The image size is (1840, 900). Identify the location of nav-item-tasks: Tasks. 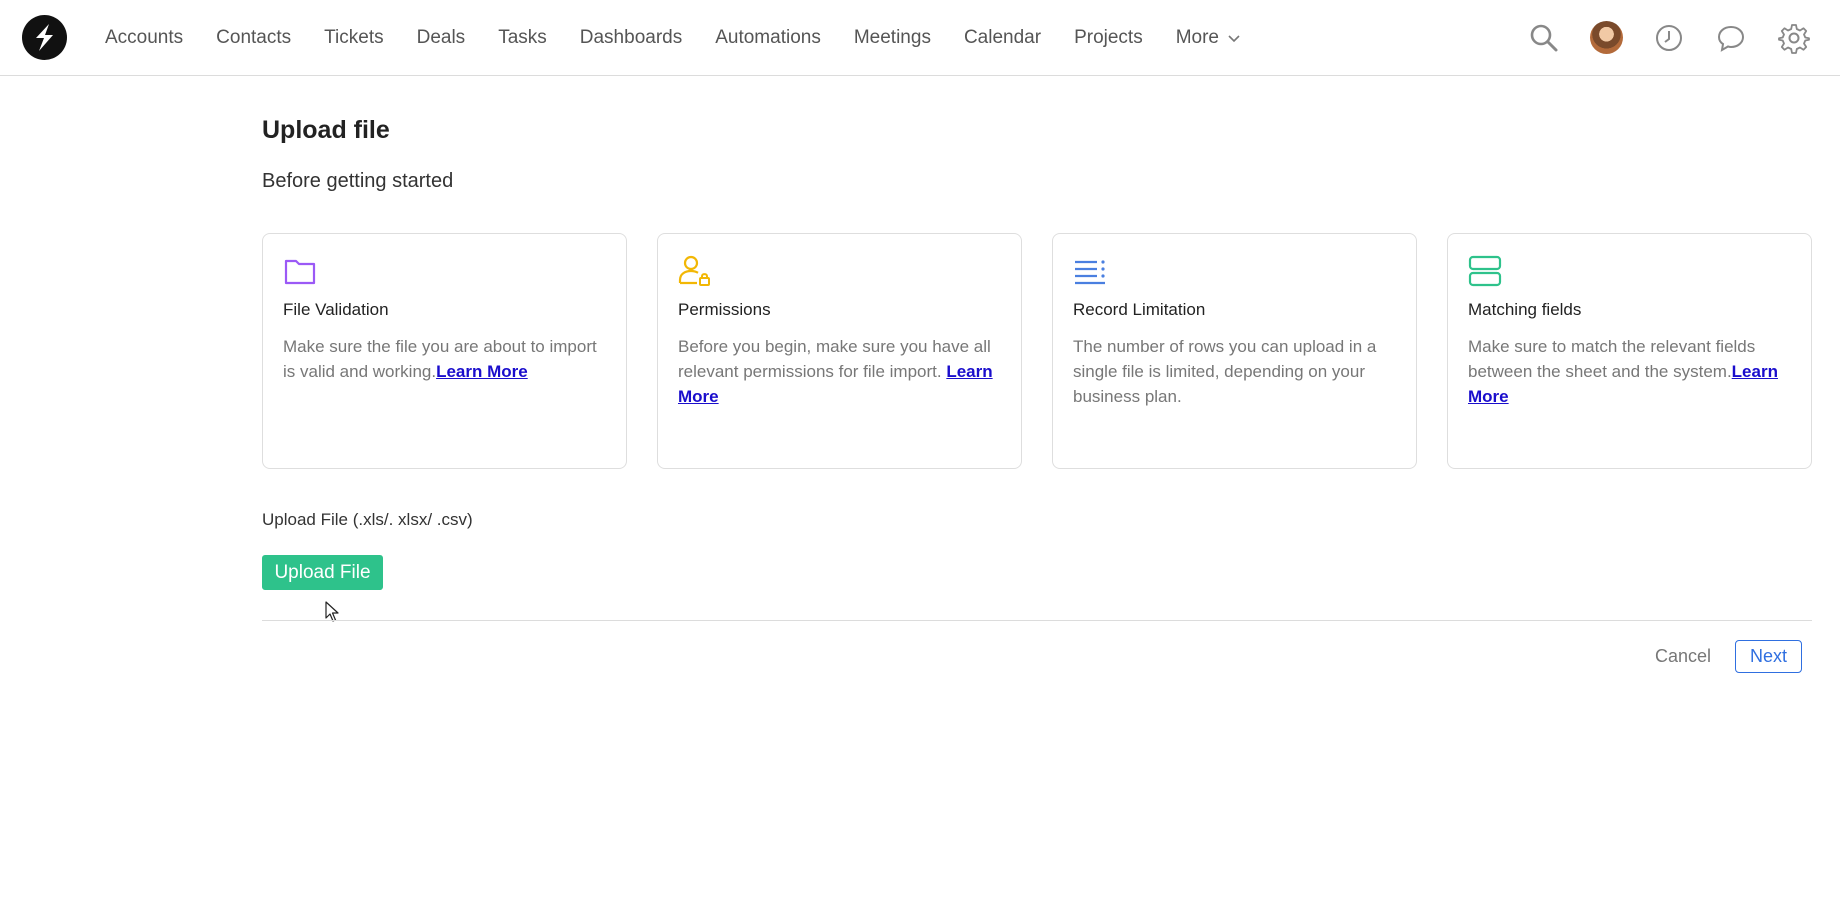
(522, 38).